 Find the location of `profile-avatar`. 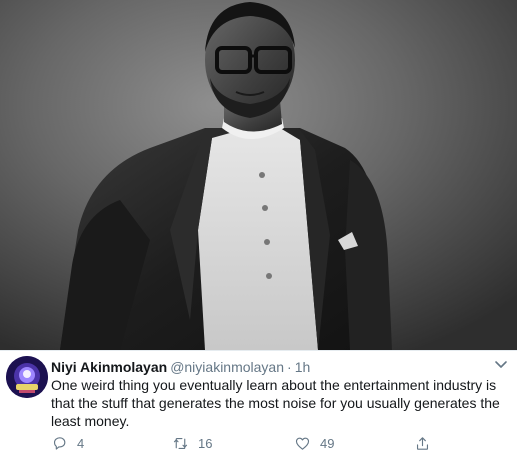

profile-avatar is located at coordinates (27, 377).